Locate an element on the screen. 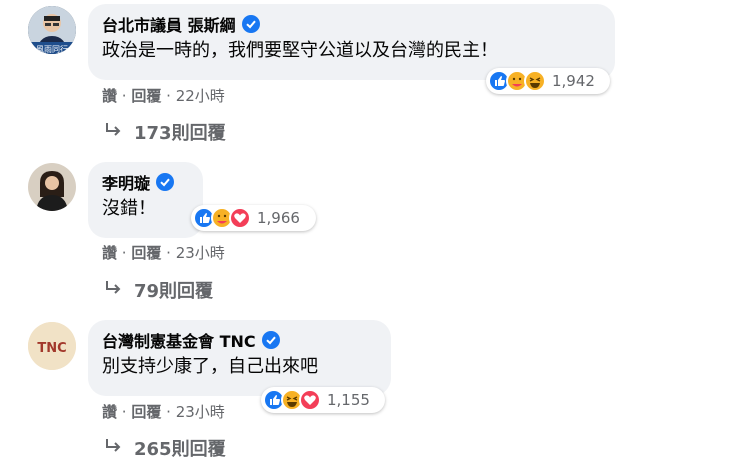 This screenshot has width=734, height=468. view-replies-link: 265則回覆 is located at coordinates (165, 448).